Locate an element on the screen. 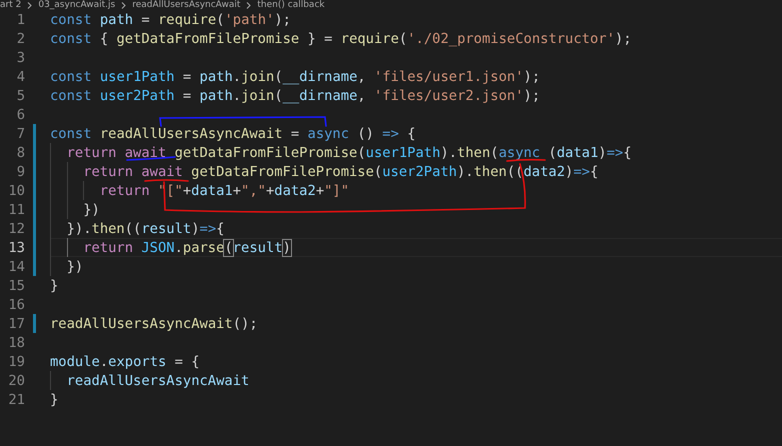  line-number: 17 is located at coordinates (16, 324).